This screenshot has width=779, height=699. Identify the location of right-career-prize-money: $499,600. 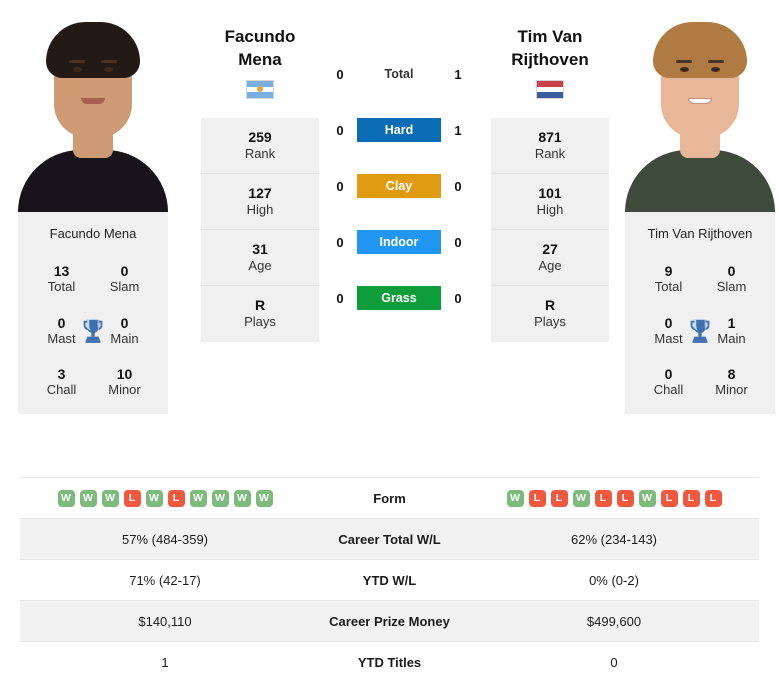
(614, 621).